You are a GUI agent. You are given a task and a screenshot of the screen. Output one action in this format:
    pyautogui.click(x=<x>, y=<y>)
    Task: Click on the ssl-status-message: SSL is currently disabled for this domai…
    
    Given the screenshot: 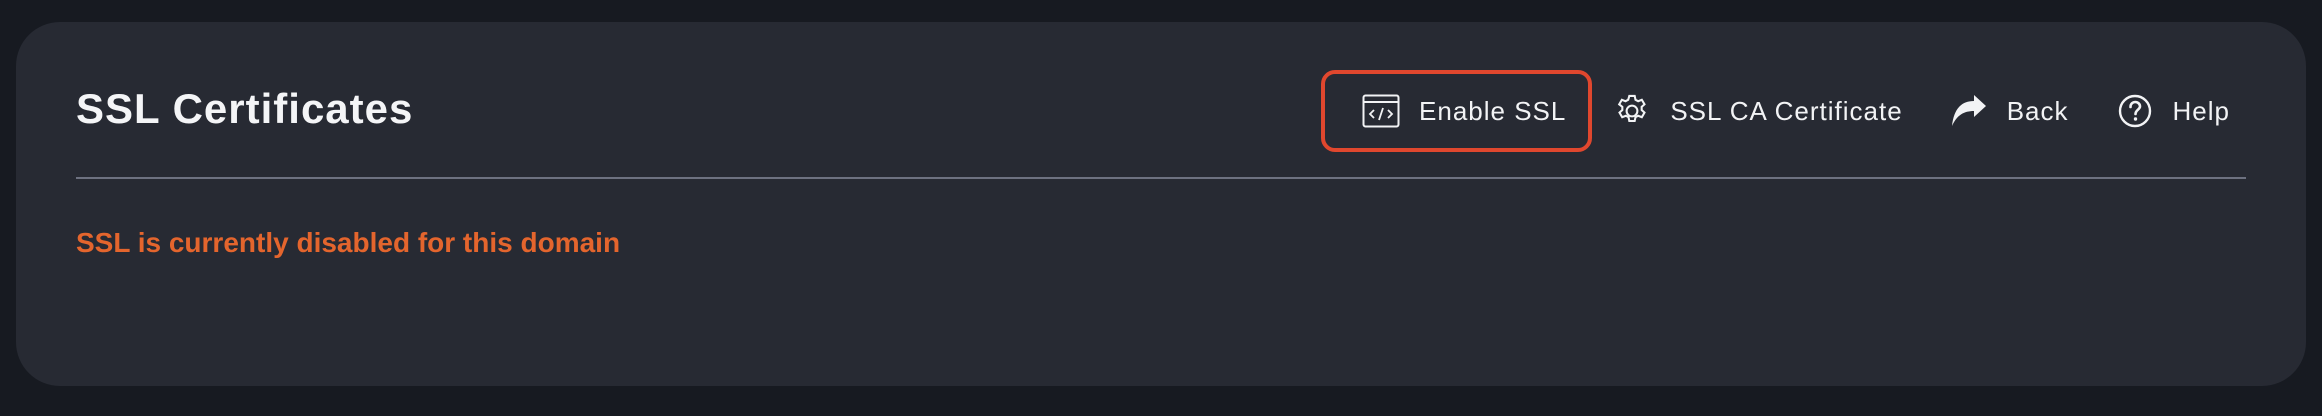 What is the action you would take?
    pyautogui.click(x=348, y=242)
    